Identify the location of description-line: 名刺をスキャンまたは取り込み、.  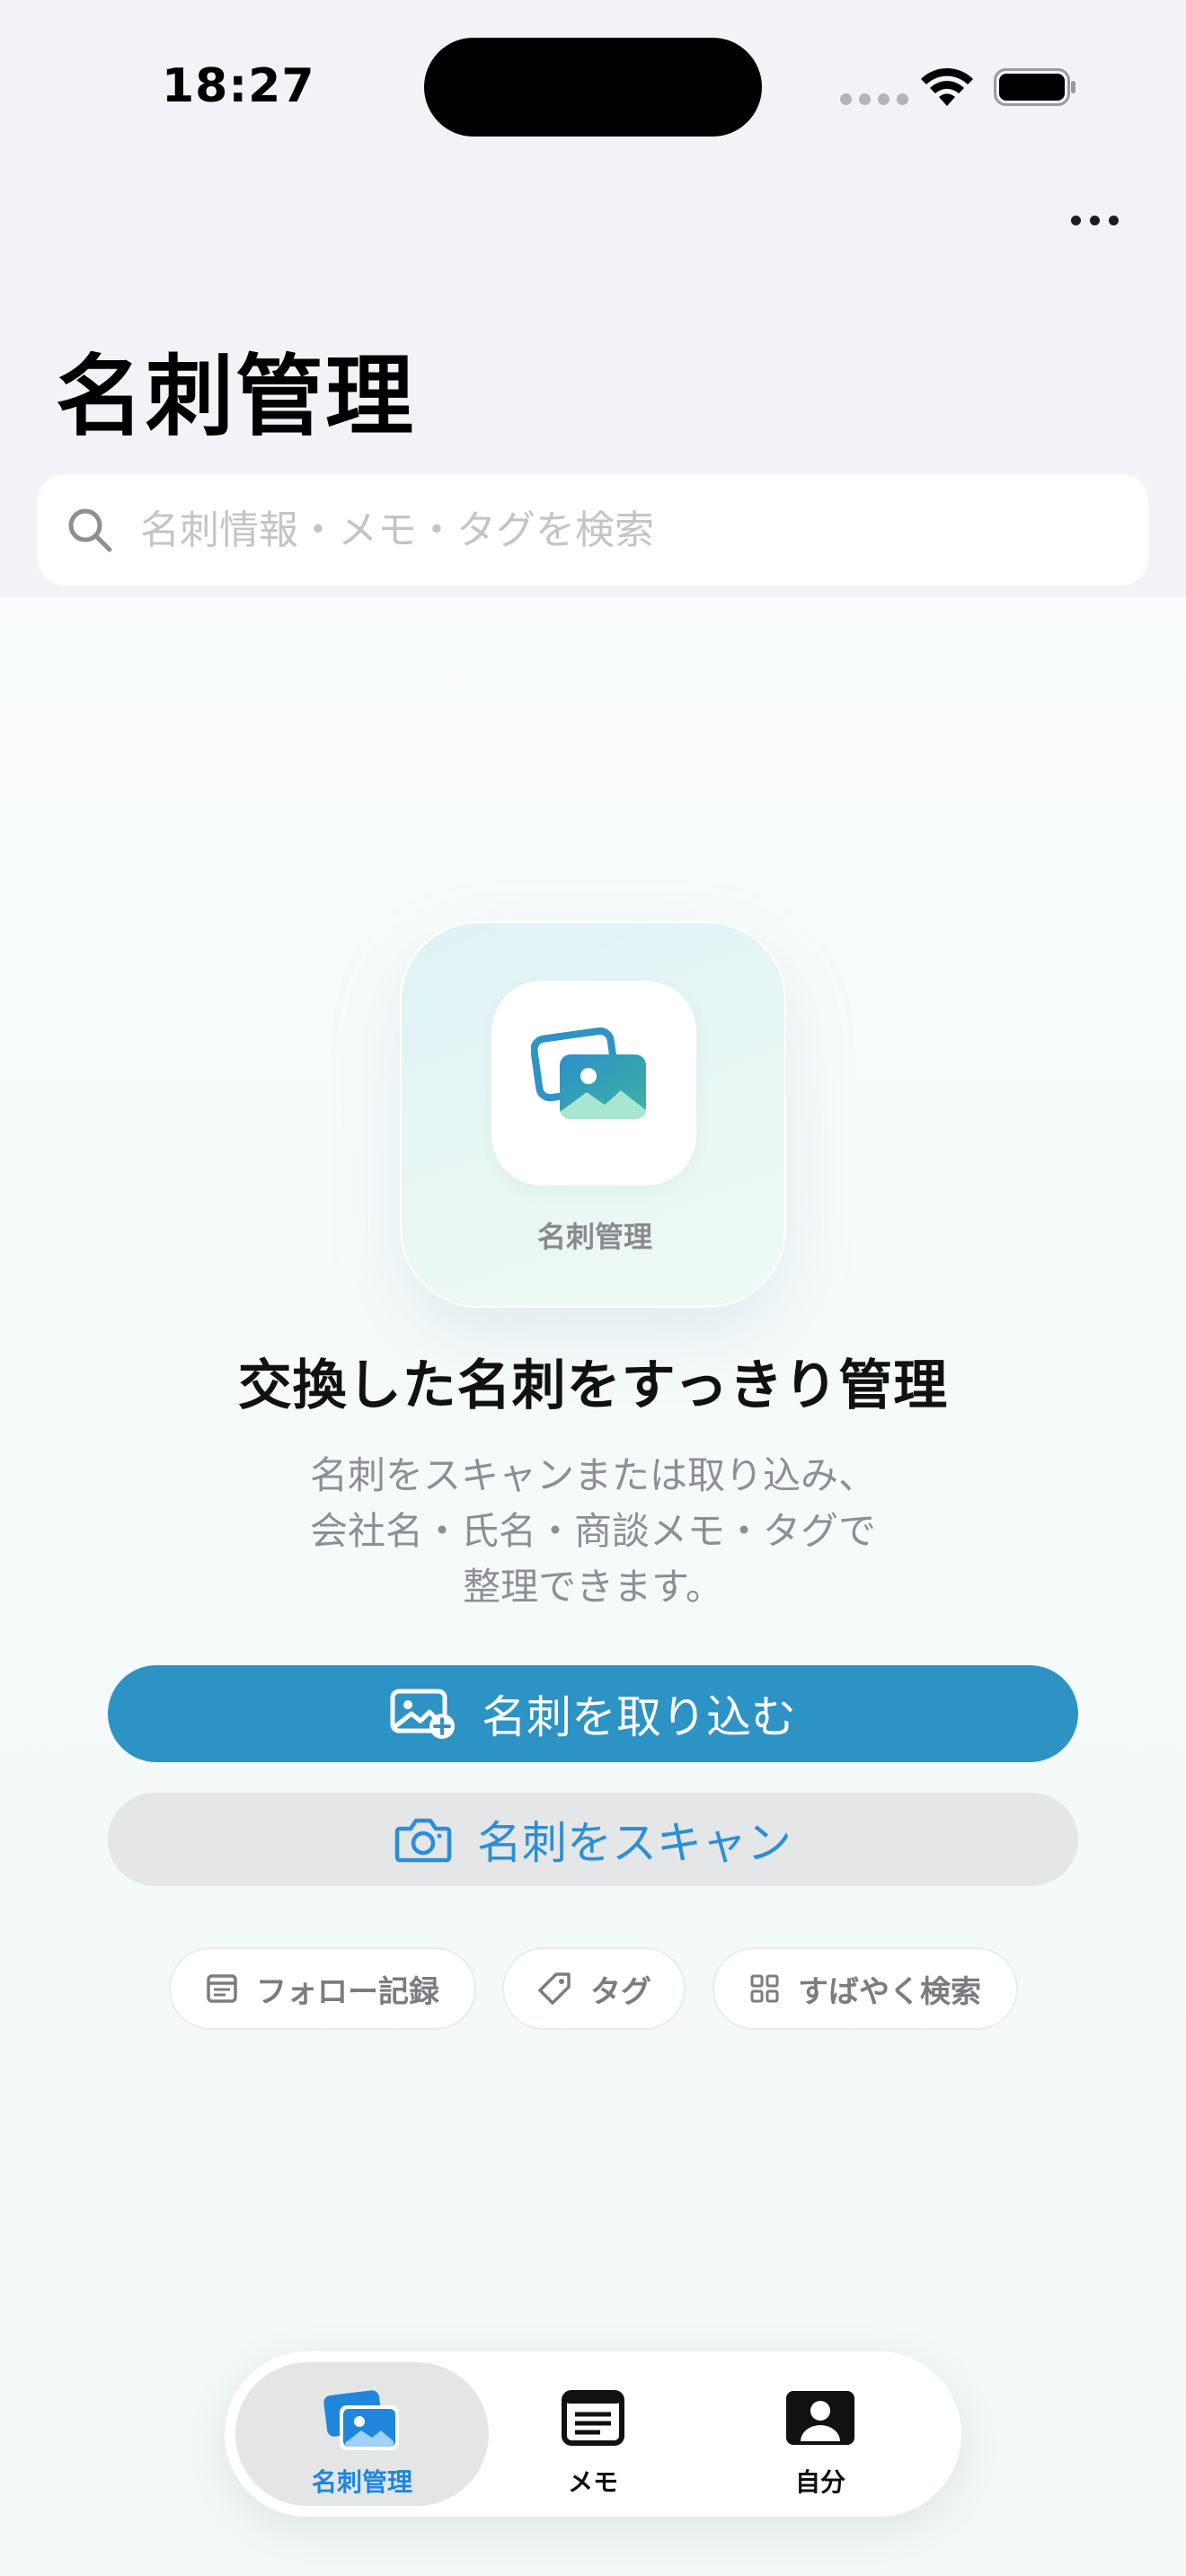
(592, 1475).